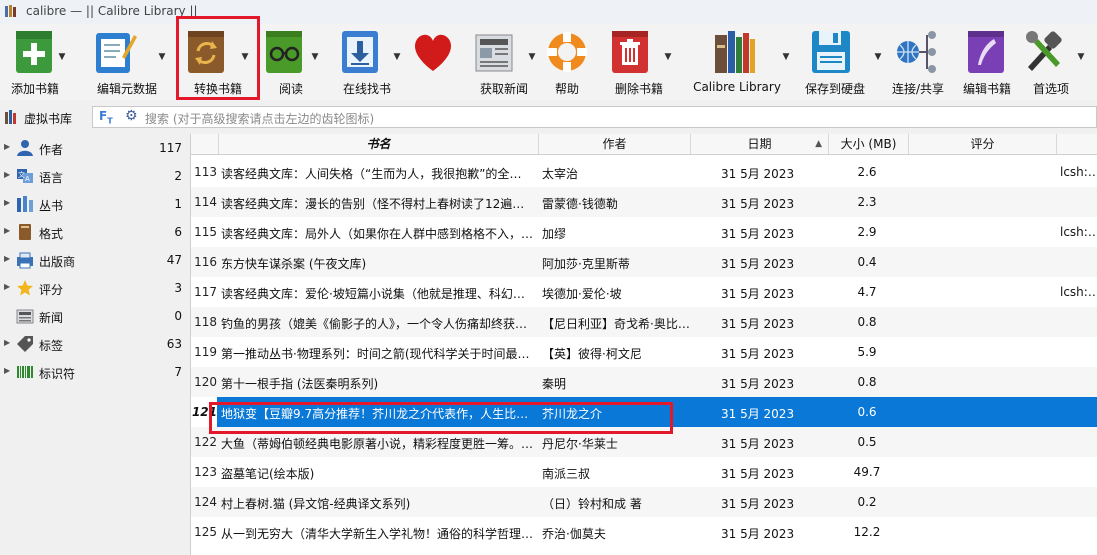  I want to click on book-row: 120 第十一根手指 (法医秦明系列) 秦明 31 5月 2023 0.8, so click(644, 382).